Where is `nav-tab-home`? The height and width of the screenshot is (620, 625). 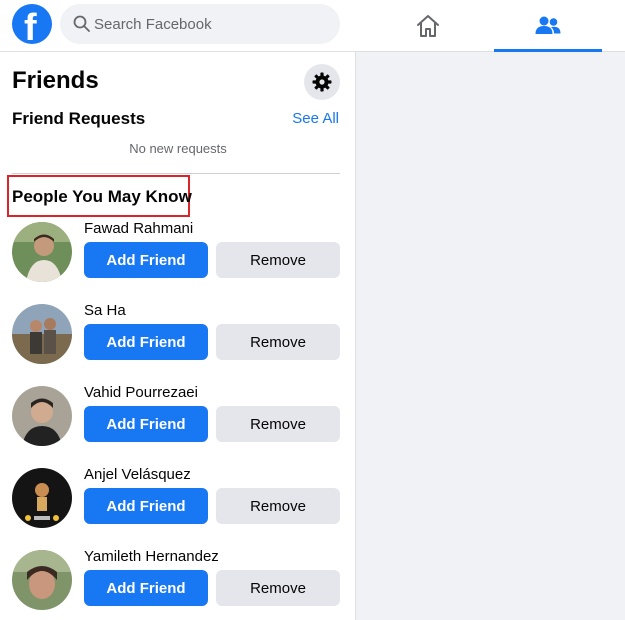 nav-tab-home is located at coordinates (428, 25).